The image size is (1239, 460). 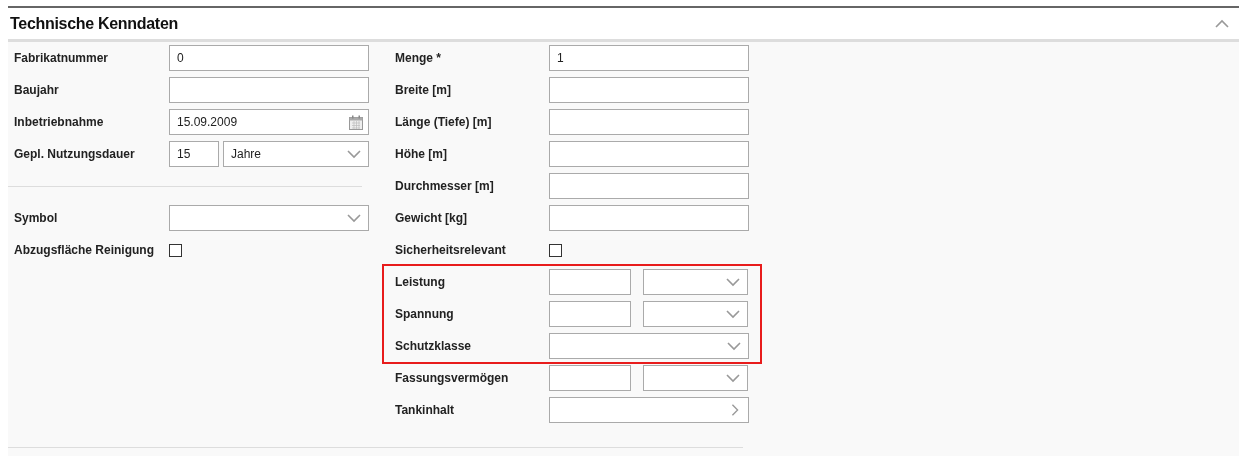 I want to click on field-label: Leistung, so click(x=420, y=282).